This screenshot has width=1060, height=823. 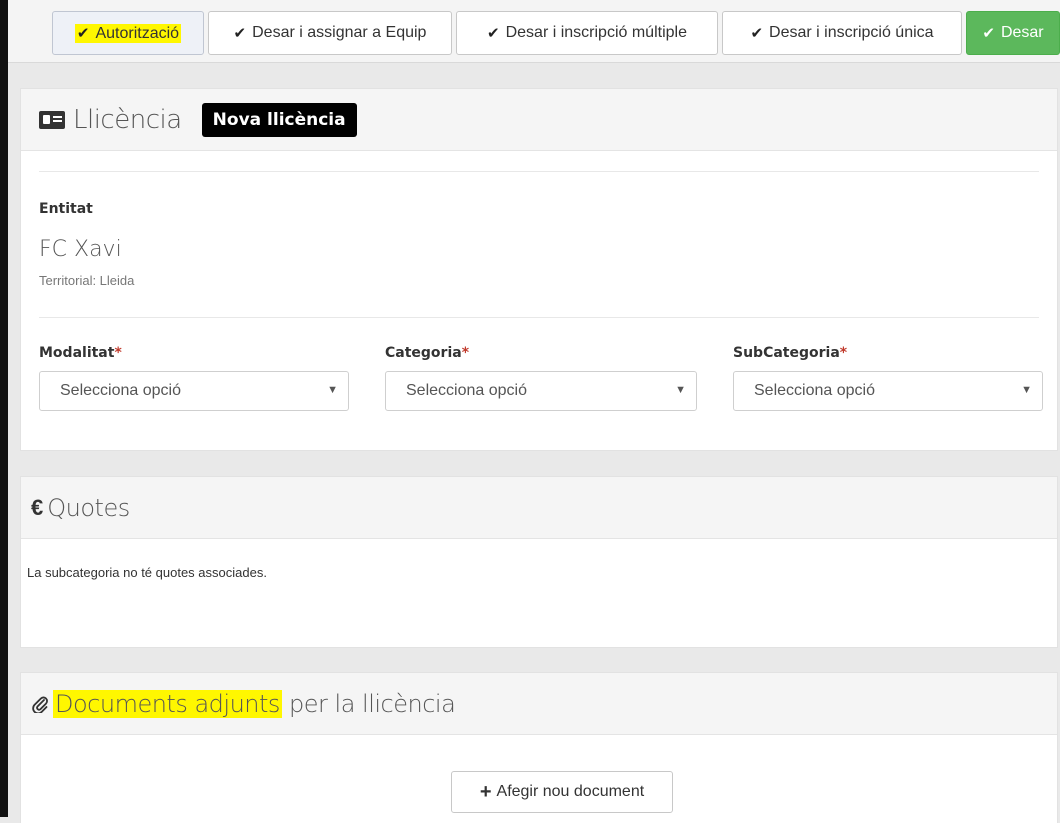 What do you see at coordinates (80, 249) in the screenshot?
I see `entity-name: FC Xavi` at bounding box center [80, 249].